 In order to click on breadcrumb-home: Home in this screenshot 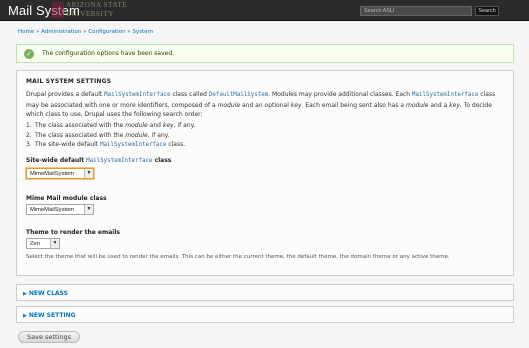, I will do `click(26, 32)`.